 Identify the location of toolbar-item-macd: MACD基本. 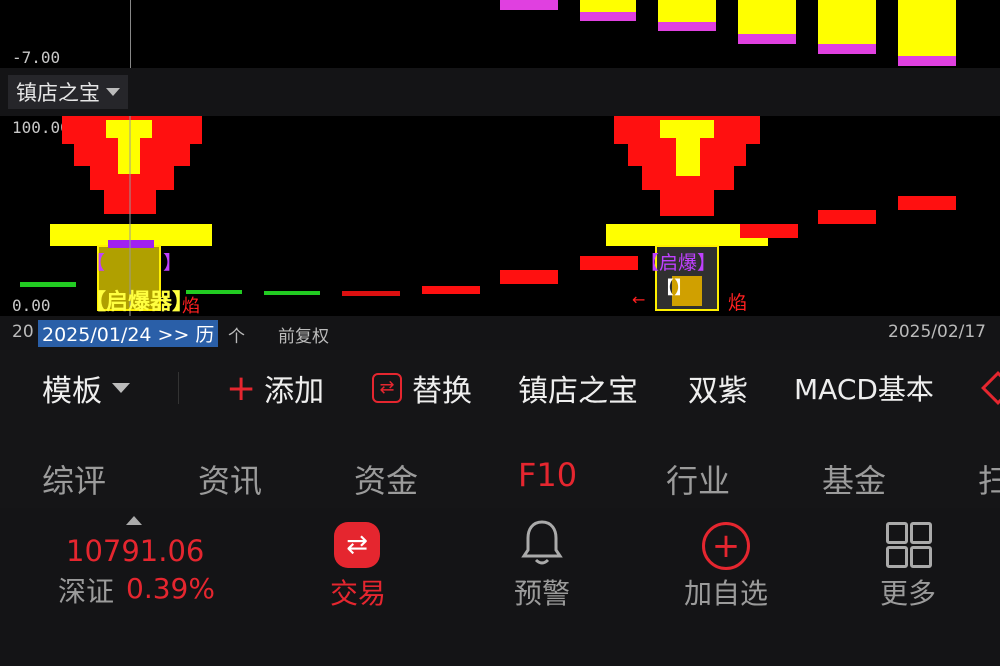
(864, 388).